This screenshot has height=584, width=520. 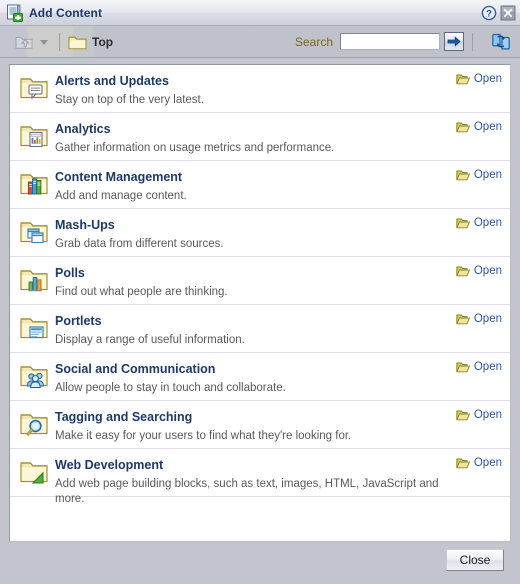 I want to click on folder-mashups-icon, so click(x=34, y=232).